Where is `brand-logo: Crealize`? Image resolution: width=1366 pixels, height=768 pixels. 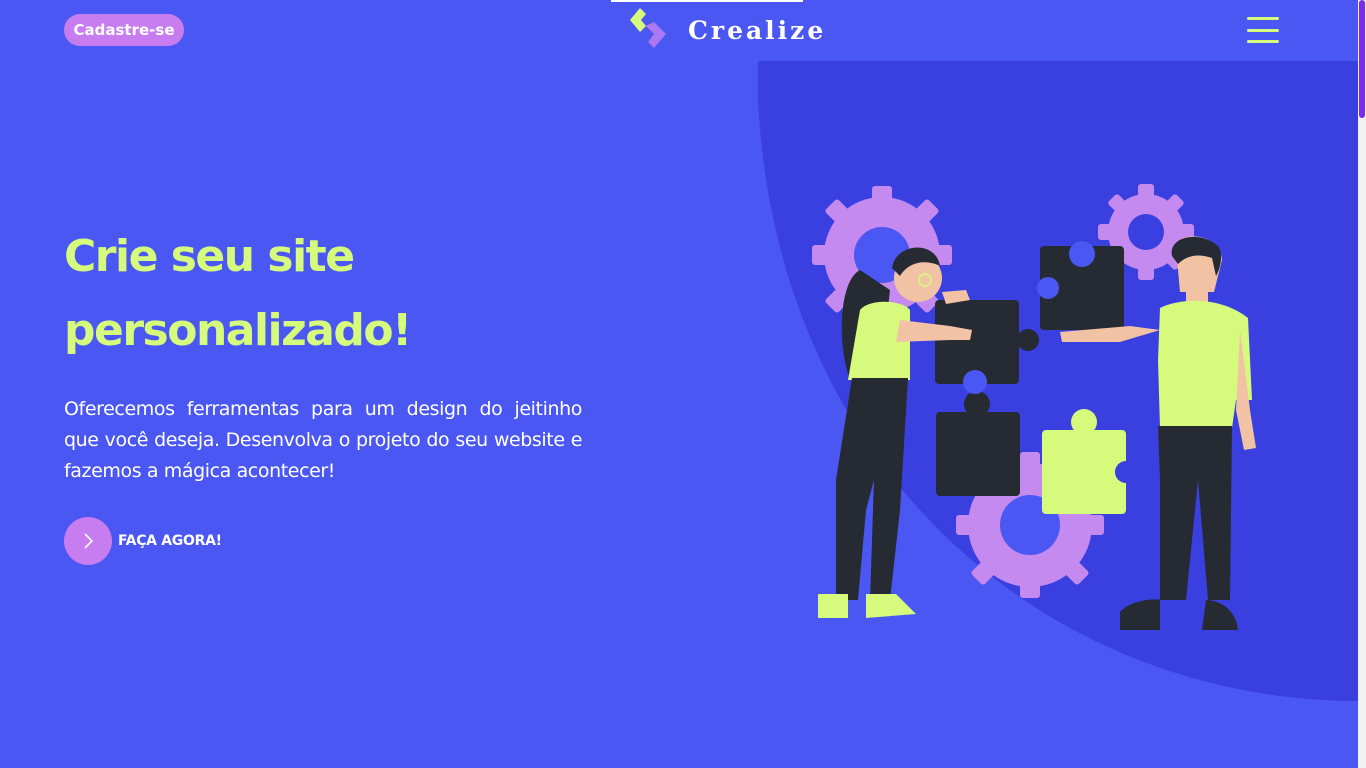
brand-logo: Crealize is located at coordinates (726, 29).